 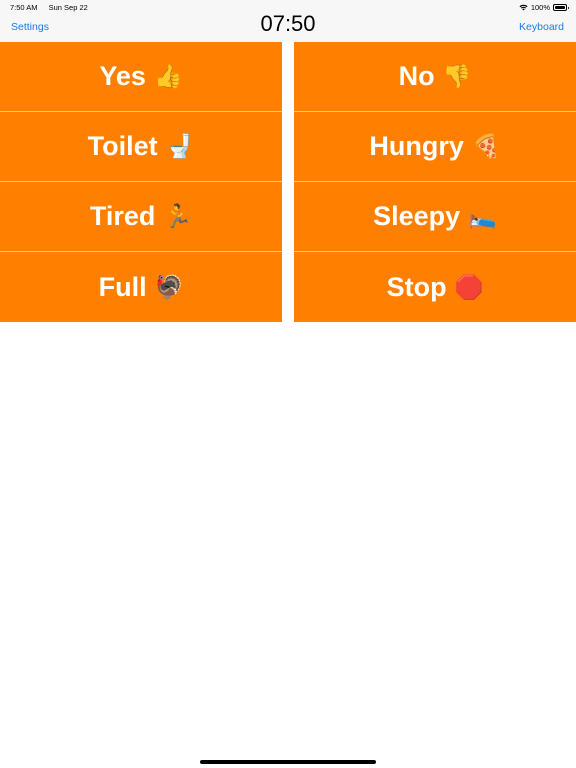 I want to click on tile-tired: Tired 🏃, so click(x=141, y=217).